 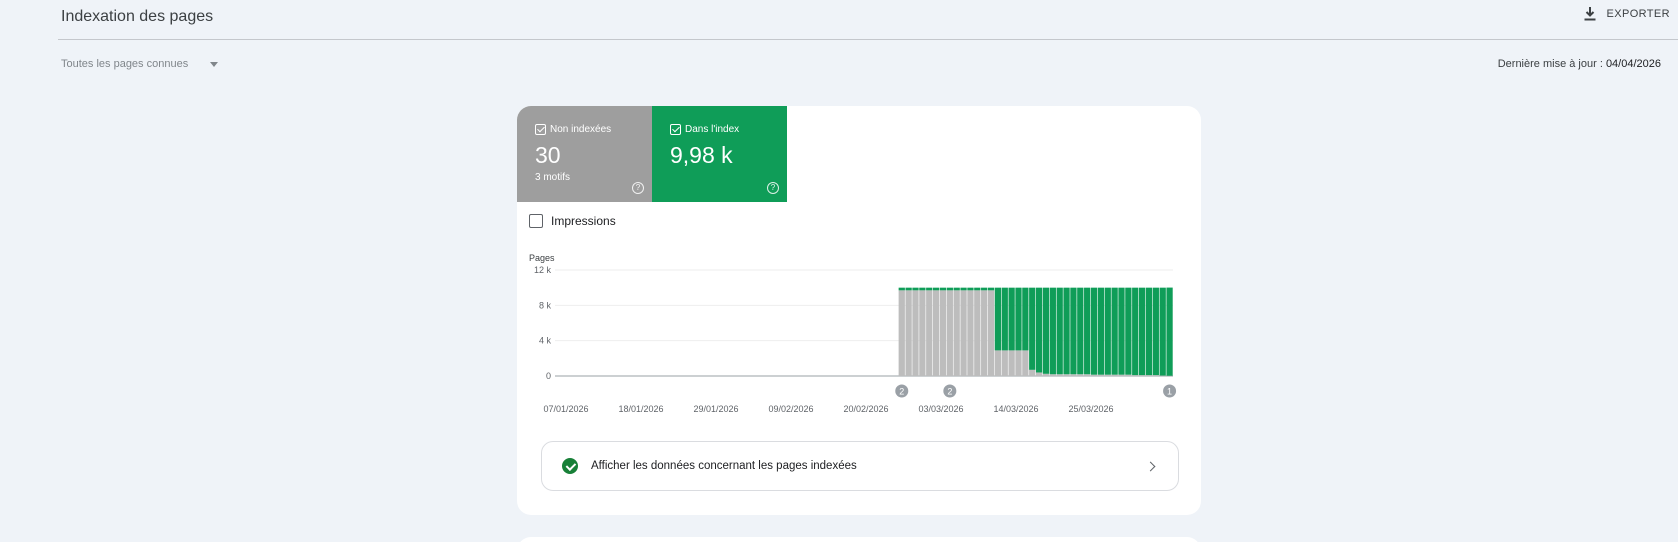 I want to click on download-icon, so click(x=1590, y=14).